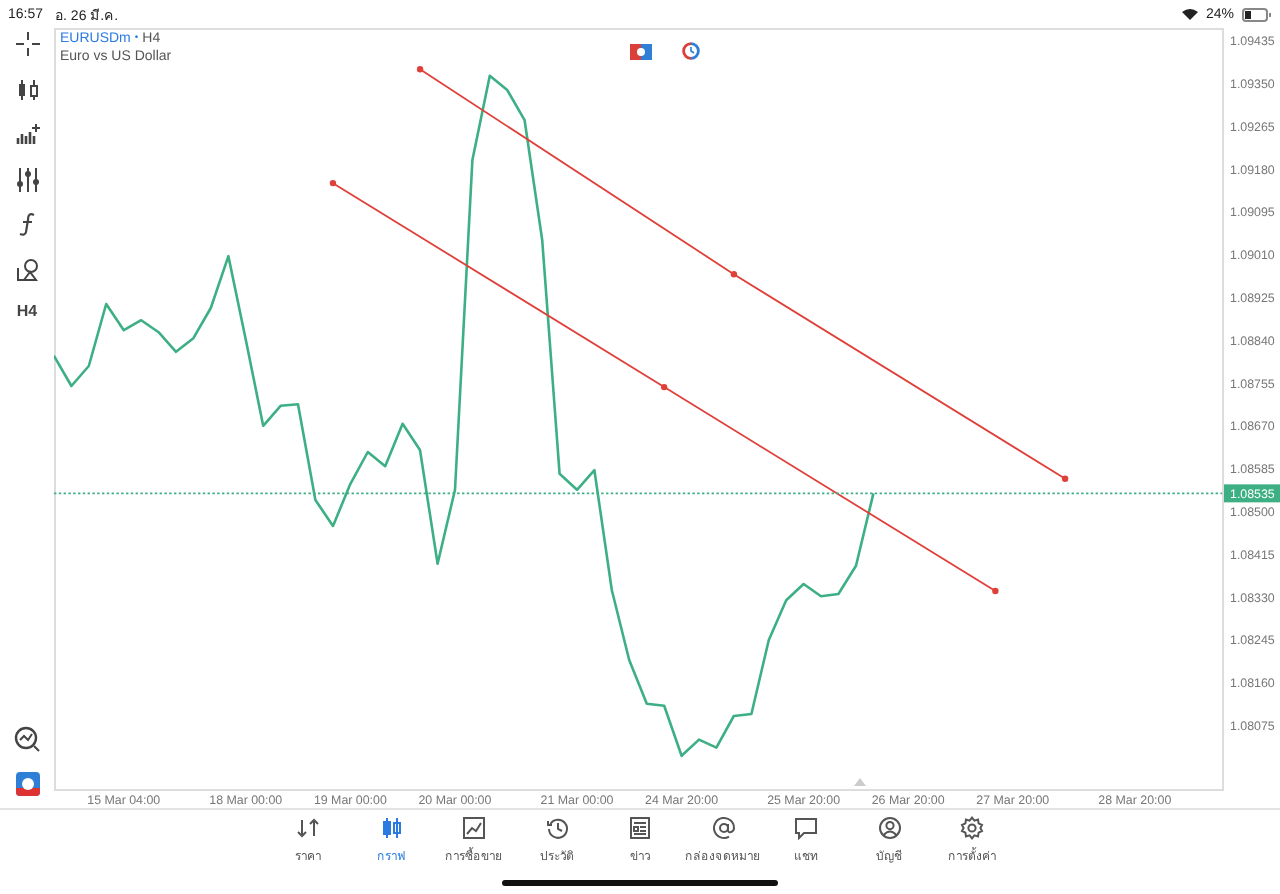 This screenshot has width=1280, height=894. Describe the element at coordinates (27, 311) in the screenshot. I see `timeframe-button: H4` at that location.